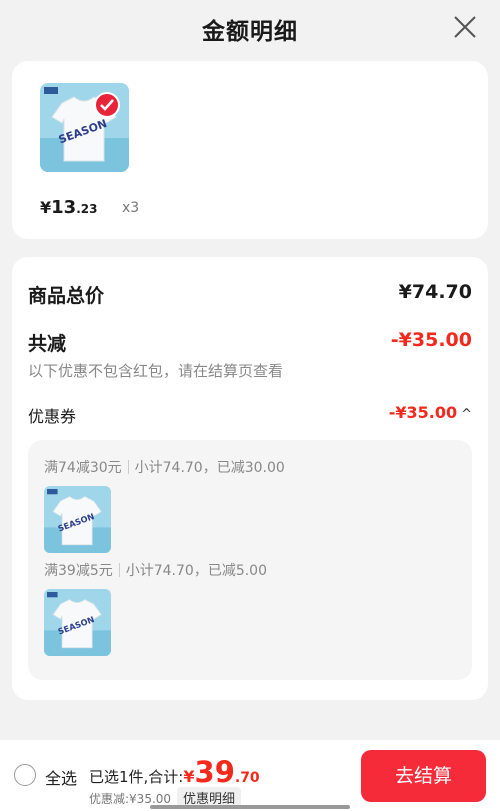 The width and height of the screenshot is (500, 811). What do you see at coordinates (435, 292) in the screenshot?
I see `total-price-value: ¥74.70` at bounding box center [435, 292].